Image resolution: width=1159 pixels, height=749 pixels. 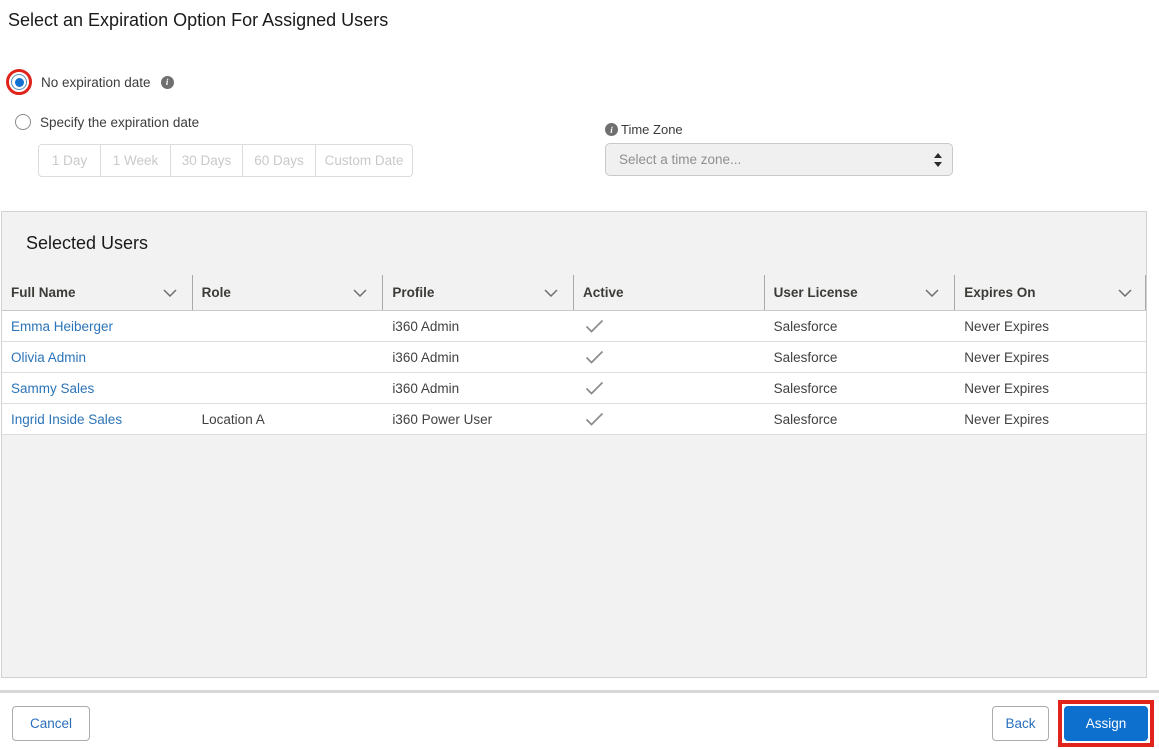 What do you see at coordinates (97, 388) in the screenshot?
I see `cell-full-name: Sammy Sales` at bounding box center [97, 388].